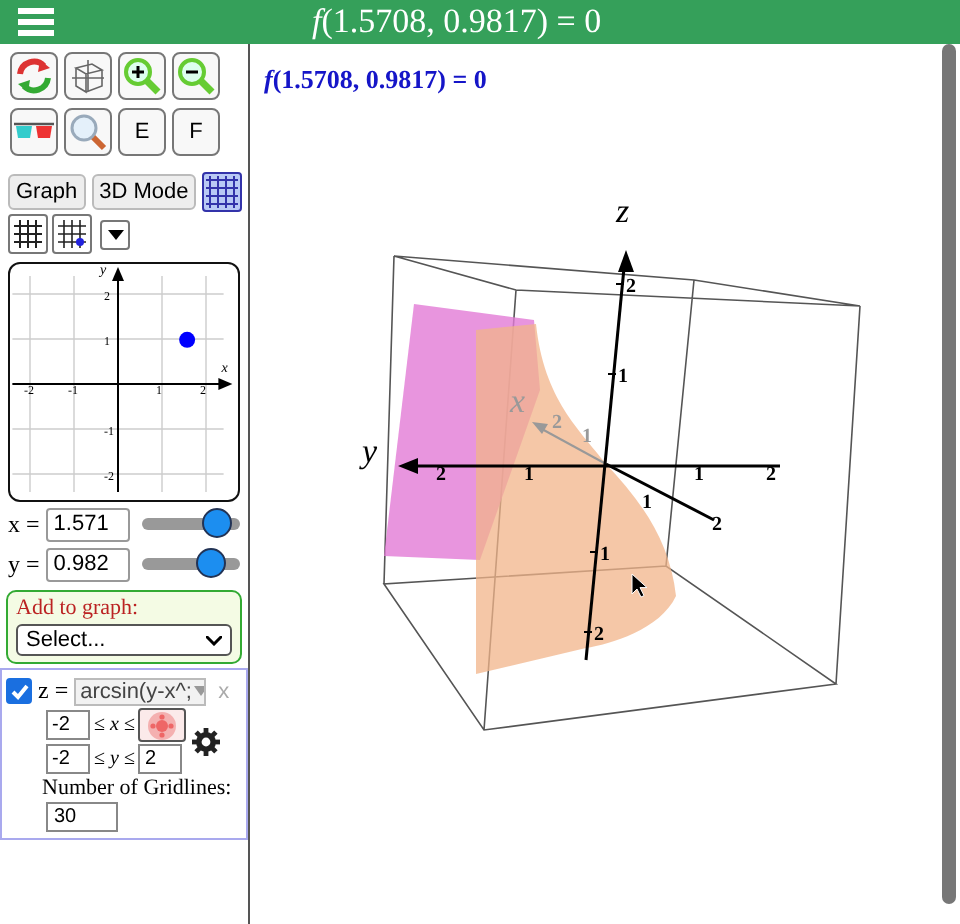  I want to click on function-value-readout: f(1.5708, 0.9817) = 0, so click(375, 80).